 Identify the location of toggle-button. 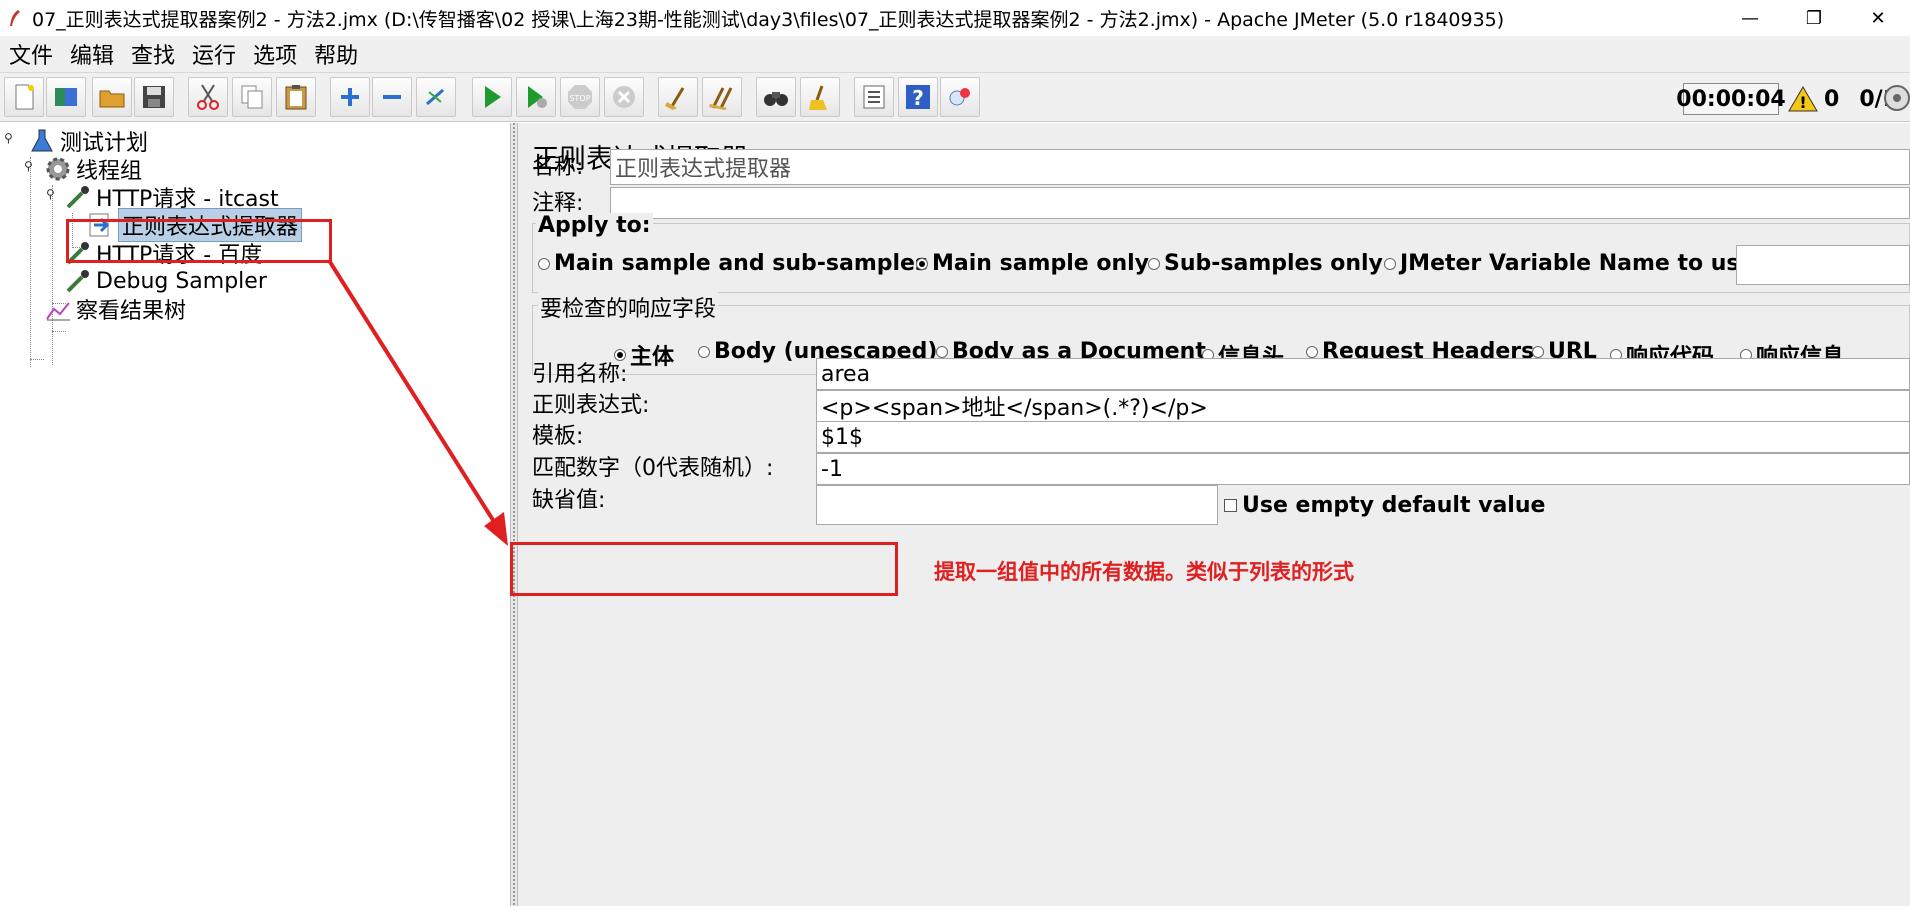
(436, 97).